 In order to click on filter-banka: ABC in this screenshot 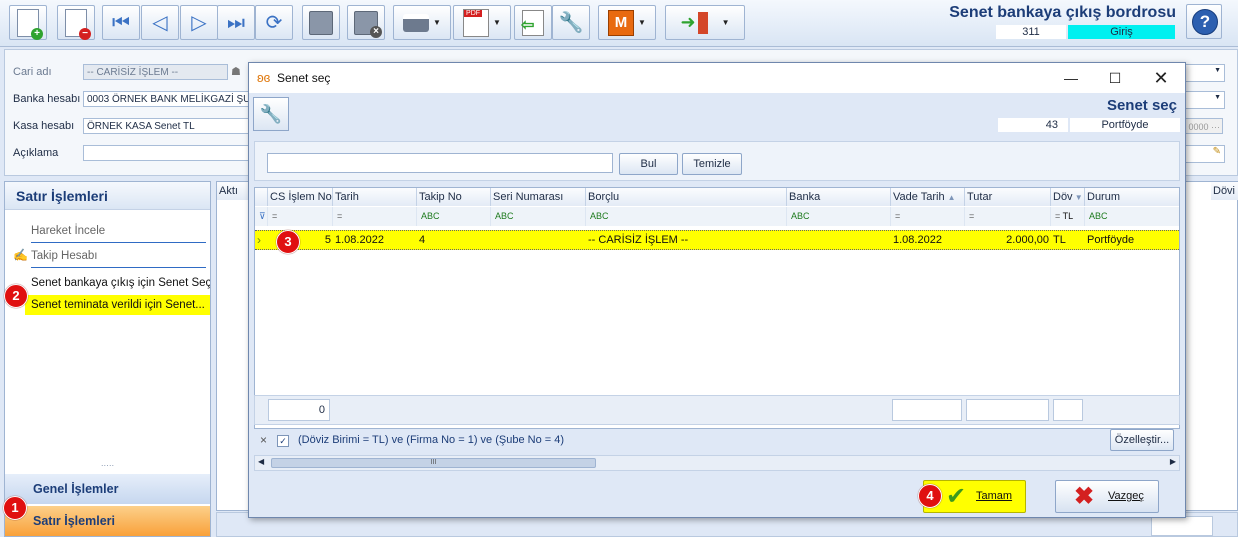, I will do `click(839, 216)`.